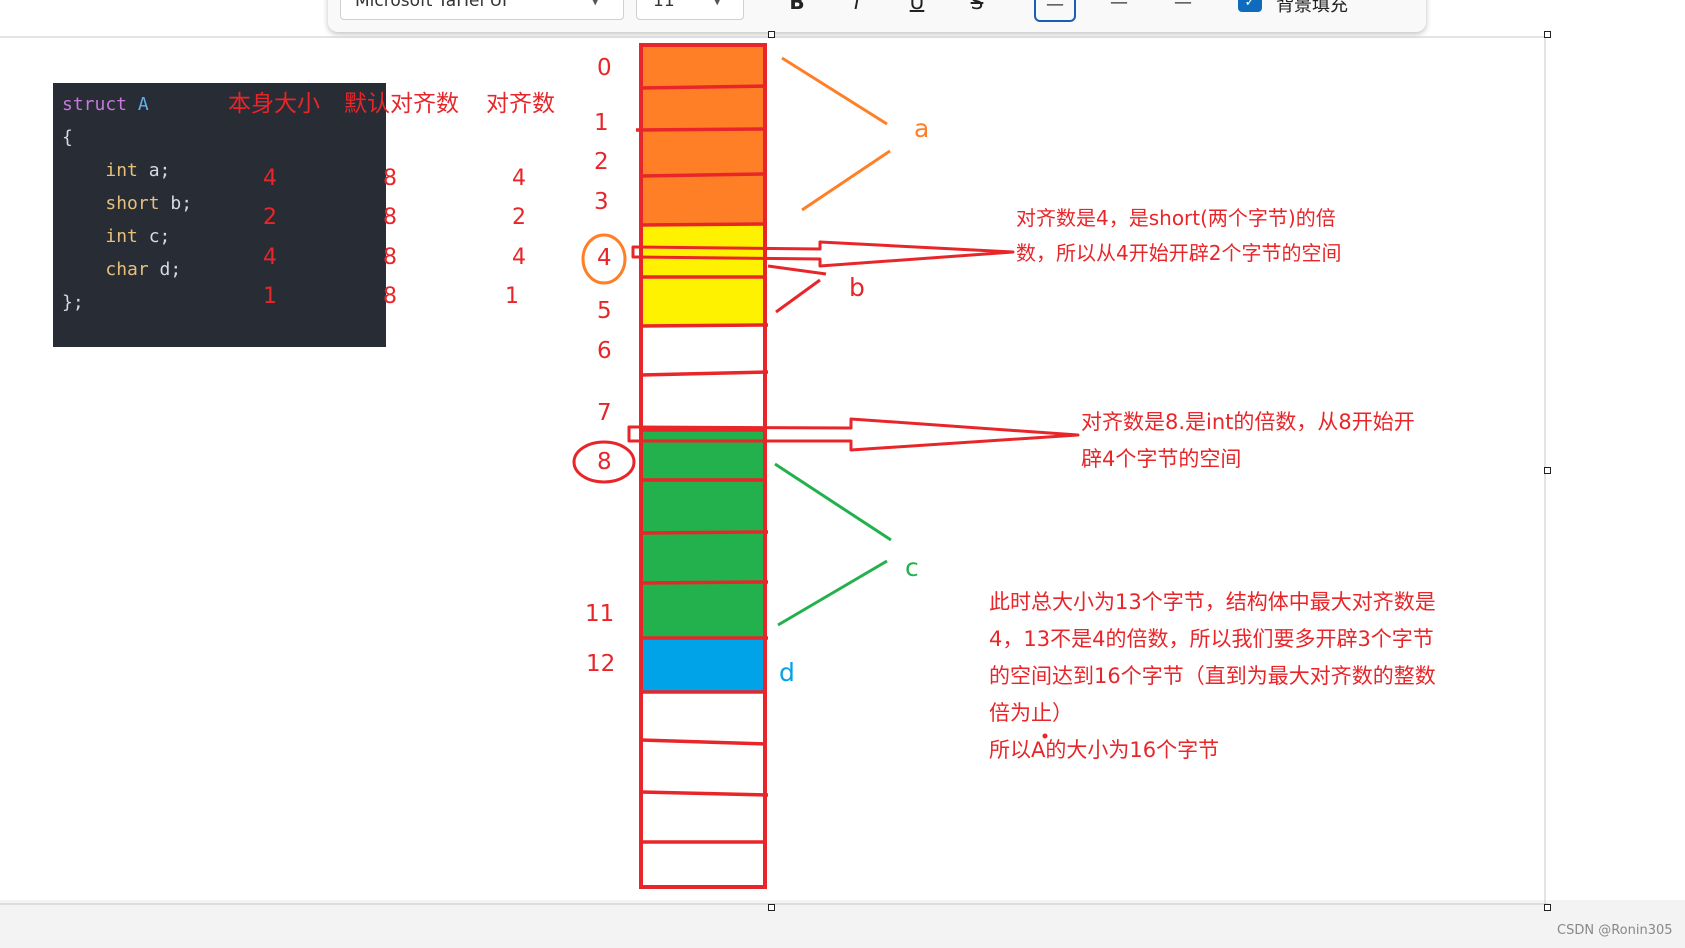 This screenshot has height=948, width=1685. I want to click on offset-label-11: 11, so click(600, 614).